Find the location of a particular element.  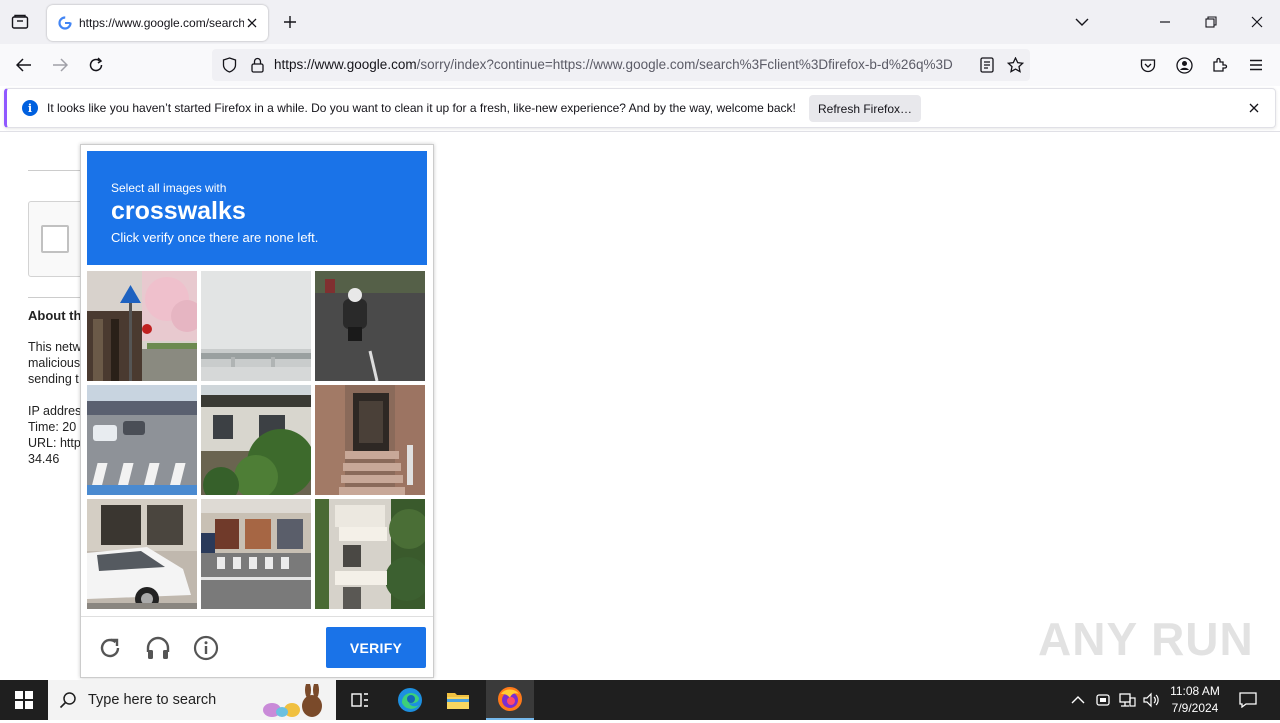

folder-icon is located at coordinates (458, 701).